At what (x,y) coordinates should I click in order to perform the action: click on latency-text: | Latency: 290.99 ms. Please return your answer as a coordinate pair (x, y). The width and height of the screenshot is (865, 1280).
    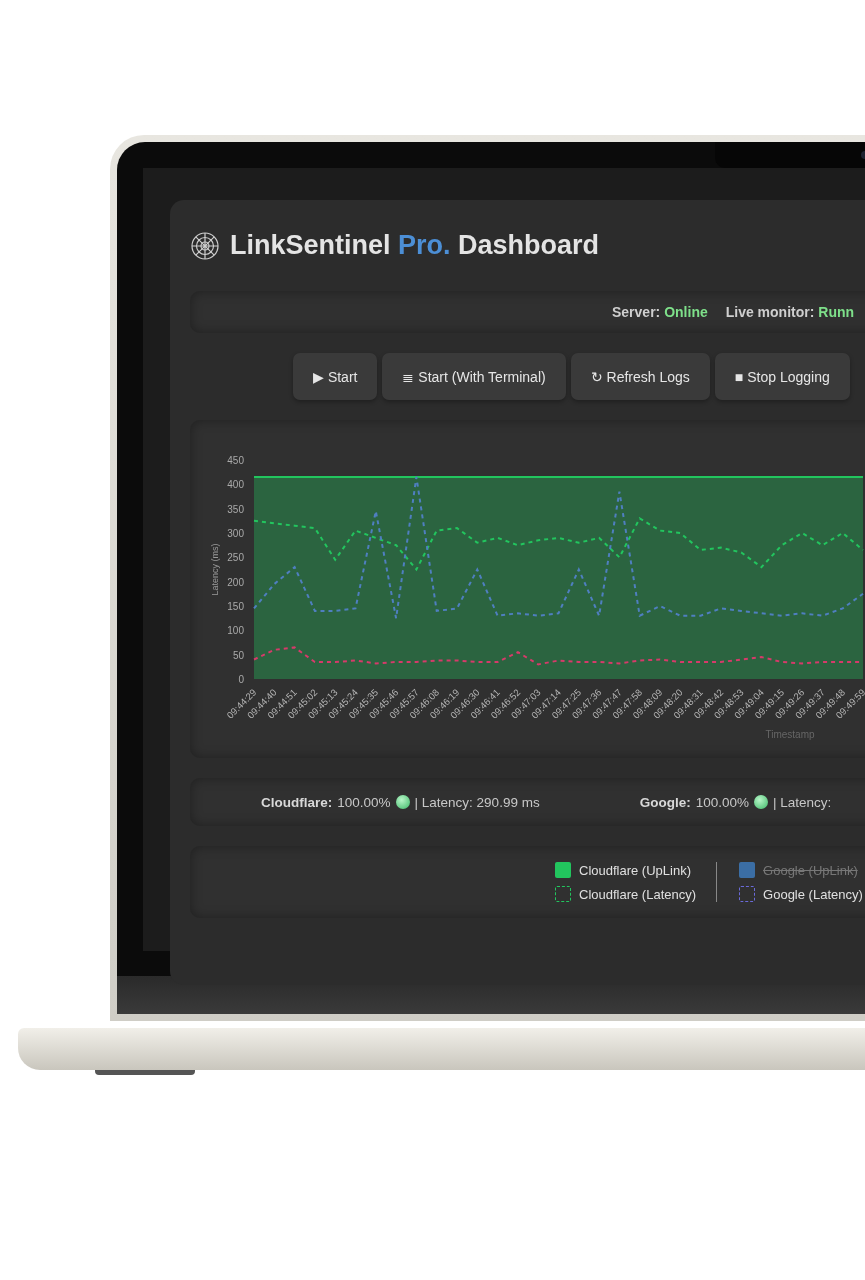
    Looking at the image, I should click on (477, 802).